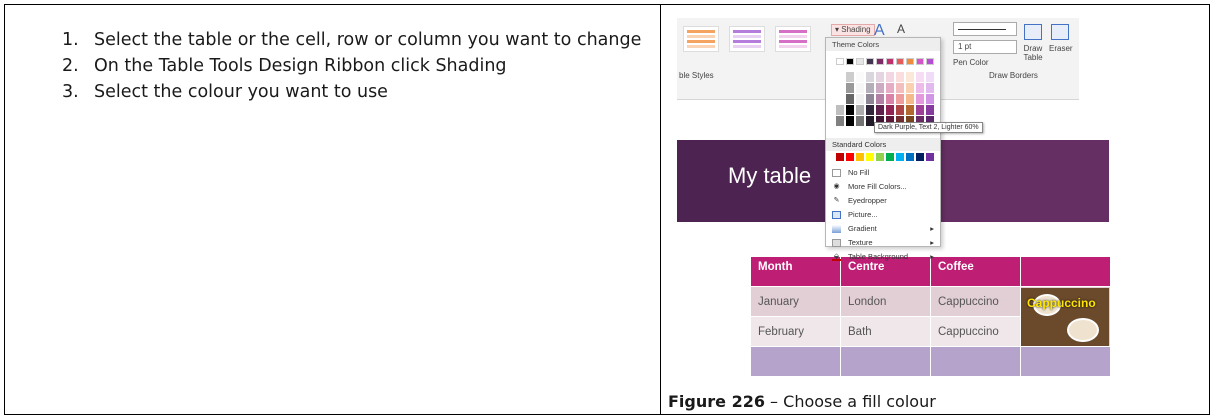  Describe the element at coordinates (795, 331) in the screenshot. I see `table-cell: February` at that location.